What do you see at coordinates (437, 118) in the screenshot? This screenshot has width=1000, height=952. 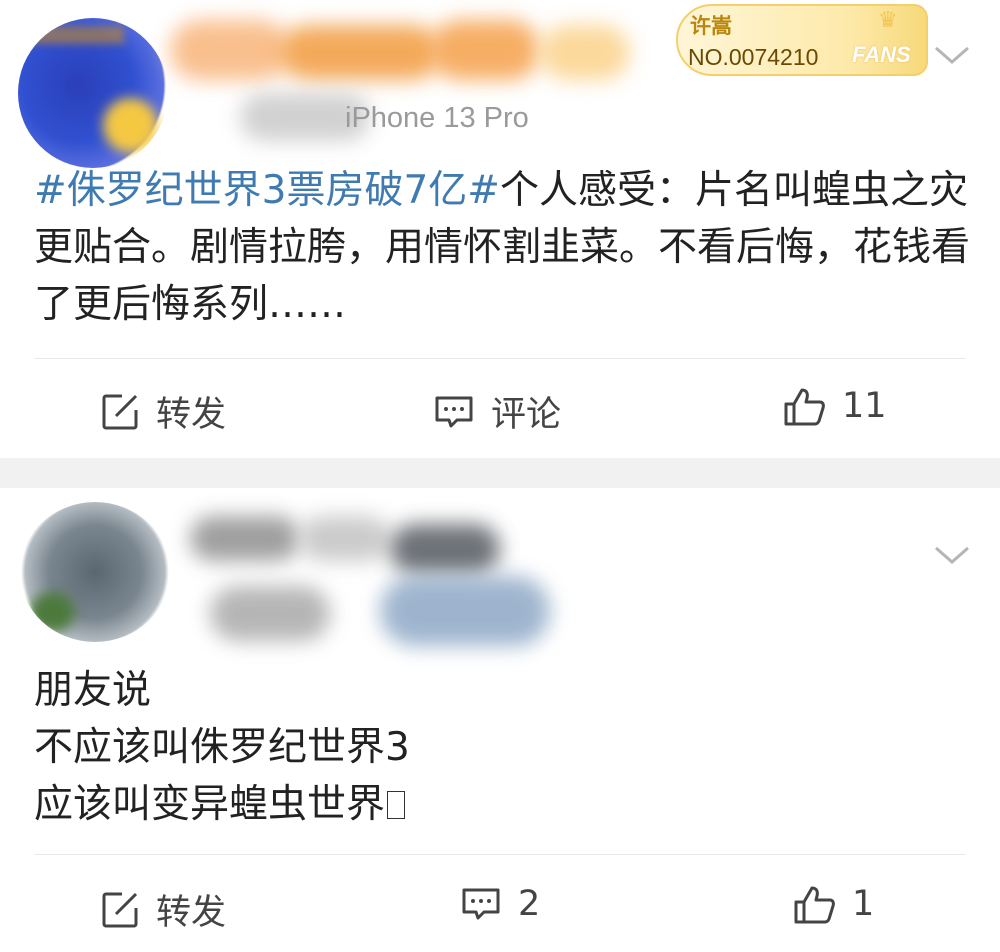 I see `device-label: iPhone 13 Pro` at bounding box center [437, 118].